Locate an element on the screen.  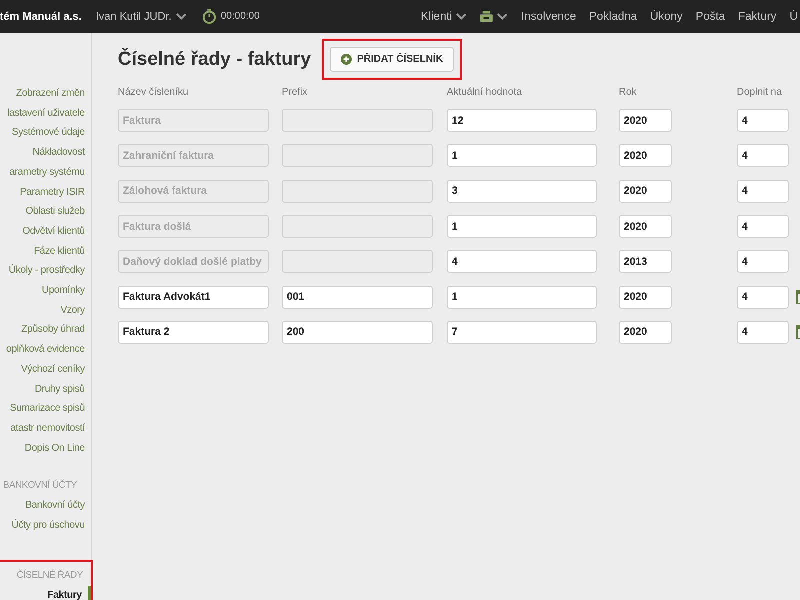
nav-link: Ú is located at coordinates (794, 16).